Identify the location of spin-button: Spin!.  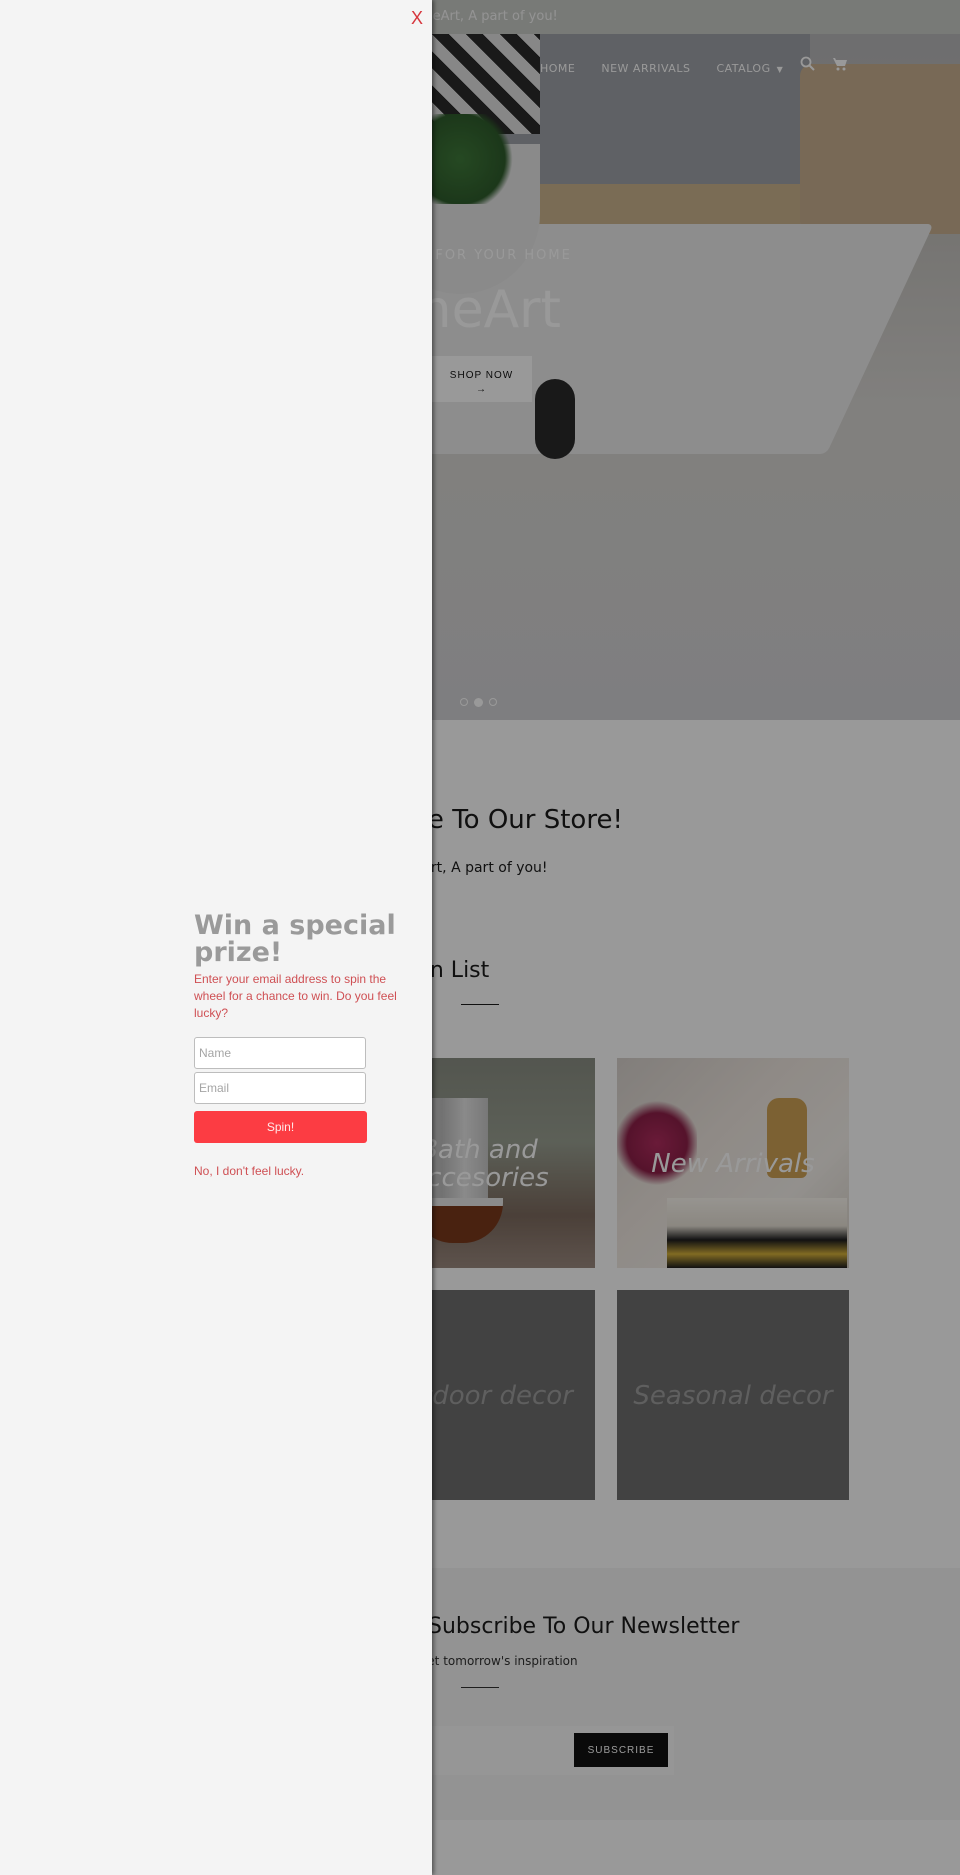
(280, 1127).